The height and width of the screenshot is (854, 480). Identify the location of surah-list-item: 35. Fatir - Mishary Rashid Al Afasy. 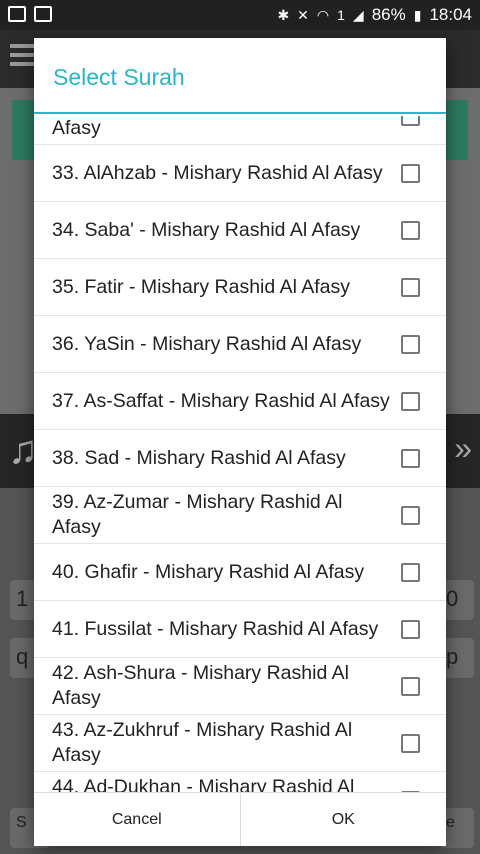
(240, 287).